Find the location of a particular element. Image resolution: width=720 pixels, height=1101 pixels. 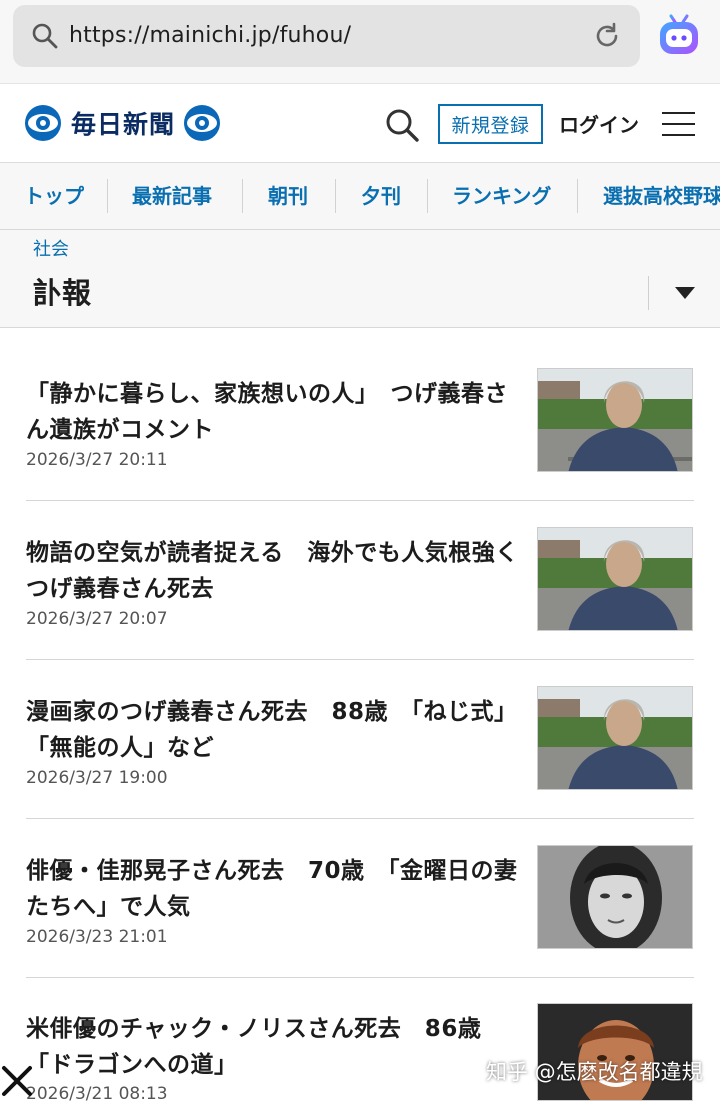

nav-item-latest: 最新記事 is located at coordinates (172, 196).